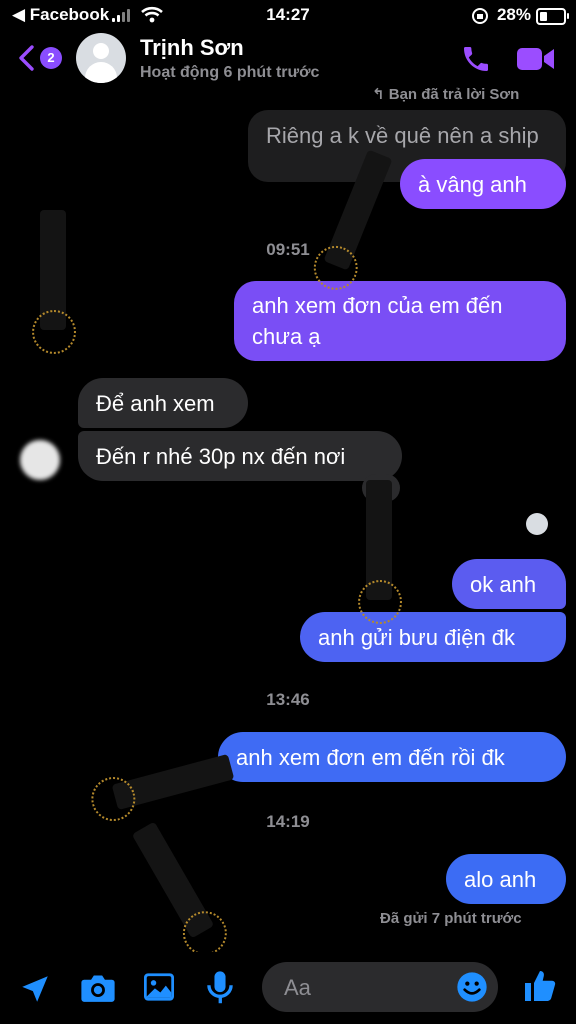  I want to click on conversation-header: 2 Trịnh Sơn Hoạt động 6 phút trước, so click(288, 59).